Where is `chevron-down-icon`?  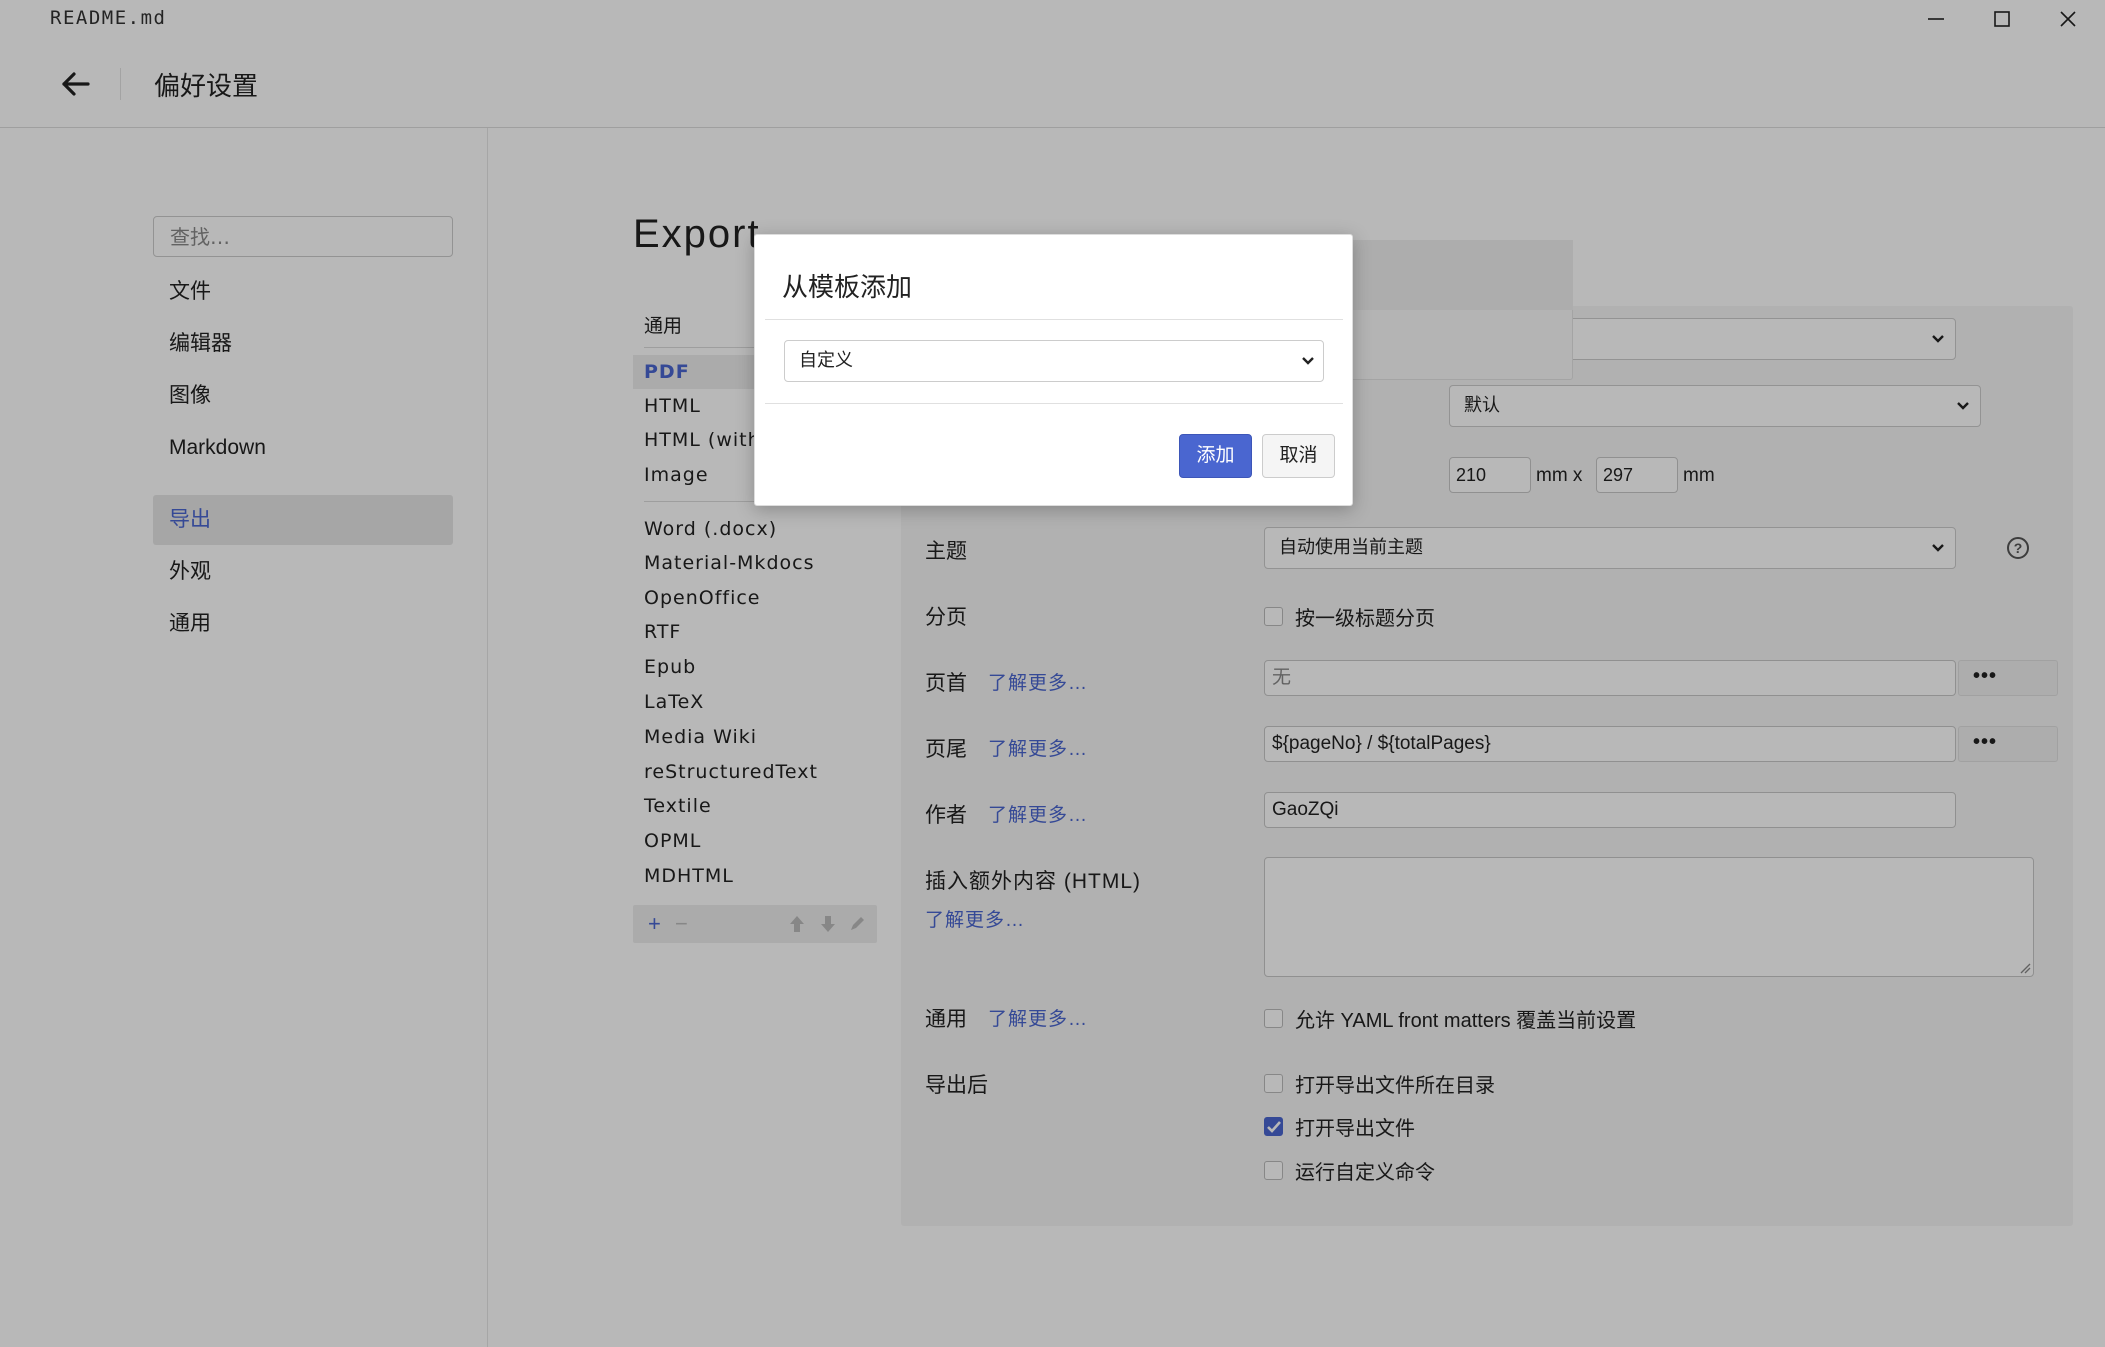 chevron-down-icon is located at coordinates (1308, 368).